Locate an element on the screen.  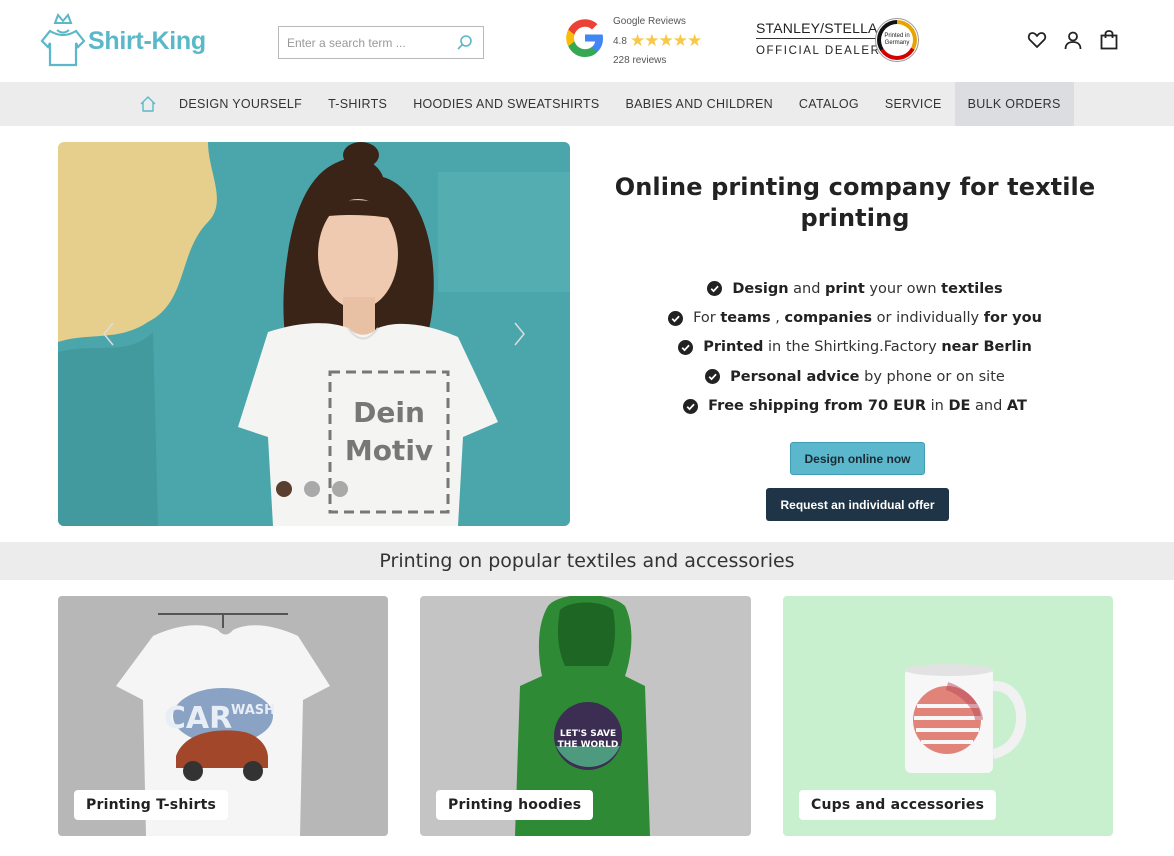
crown-shirt-logo-icon is located at coordinates (63, 40).